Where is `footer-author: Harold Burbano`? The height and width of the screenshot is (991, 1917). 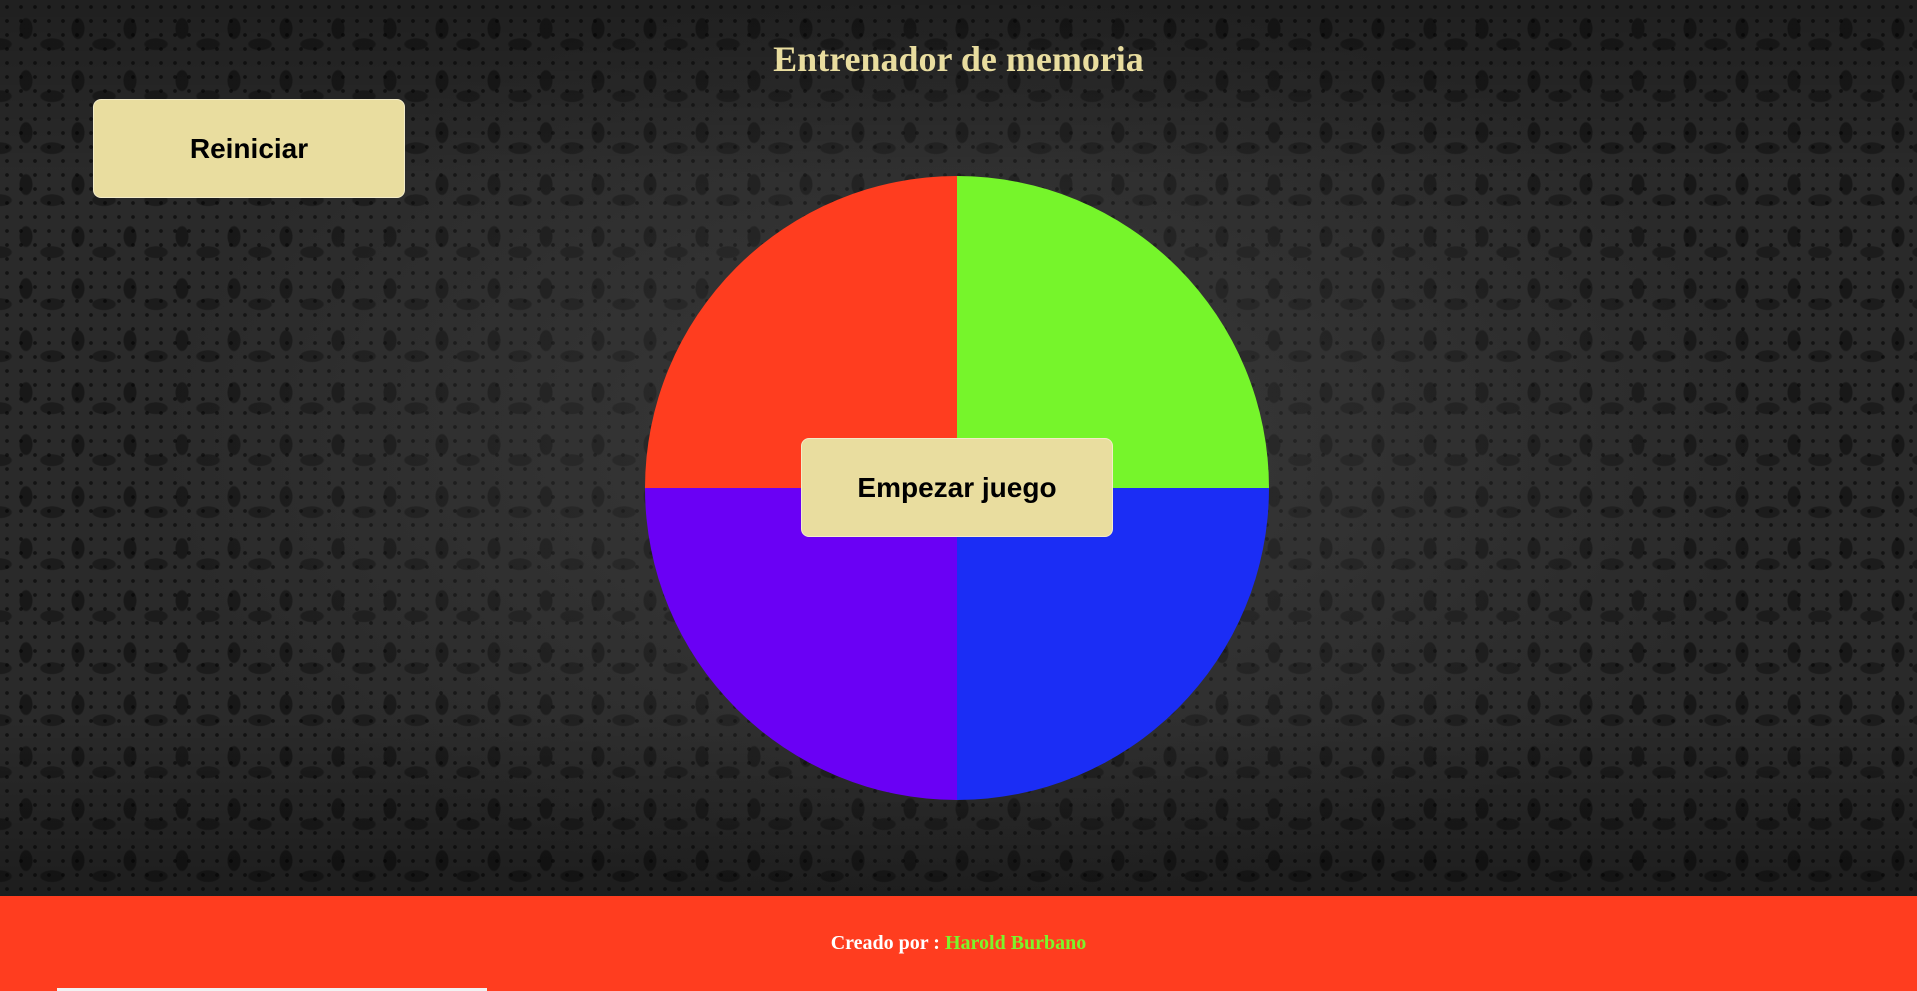 footer-author: Harold Burbano is located at coordinates (1015, 943).